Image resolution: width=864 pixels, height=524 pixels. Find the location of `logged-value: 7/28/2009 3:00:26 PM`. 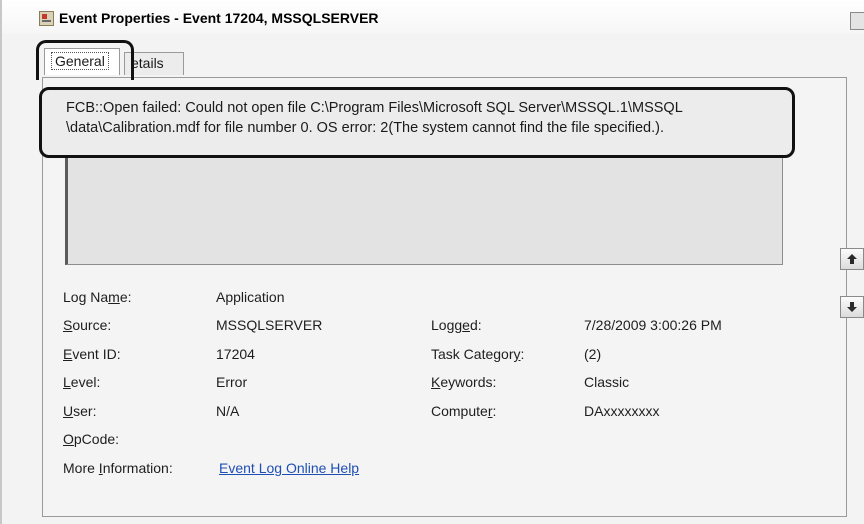

logged-value: 7/28/2009 3:00:26 PM is located at coordinates (653, 325).